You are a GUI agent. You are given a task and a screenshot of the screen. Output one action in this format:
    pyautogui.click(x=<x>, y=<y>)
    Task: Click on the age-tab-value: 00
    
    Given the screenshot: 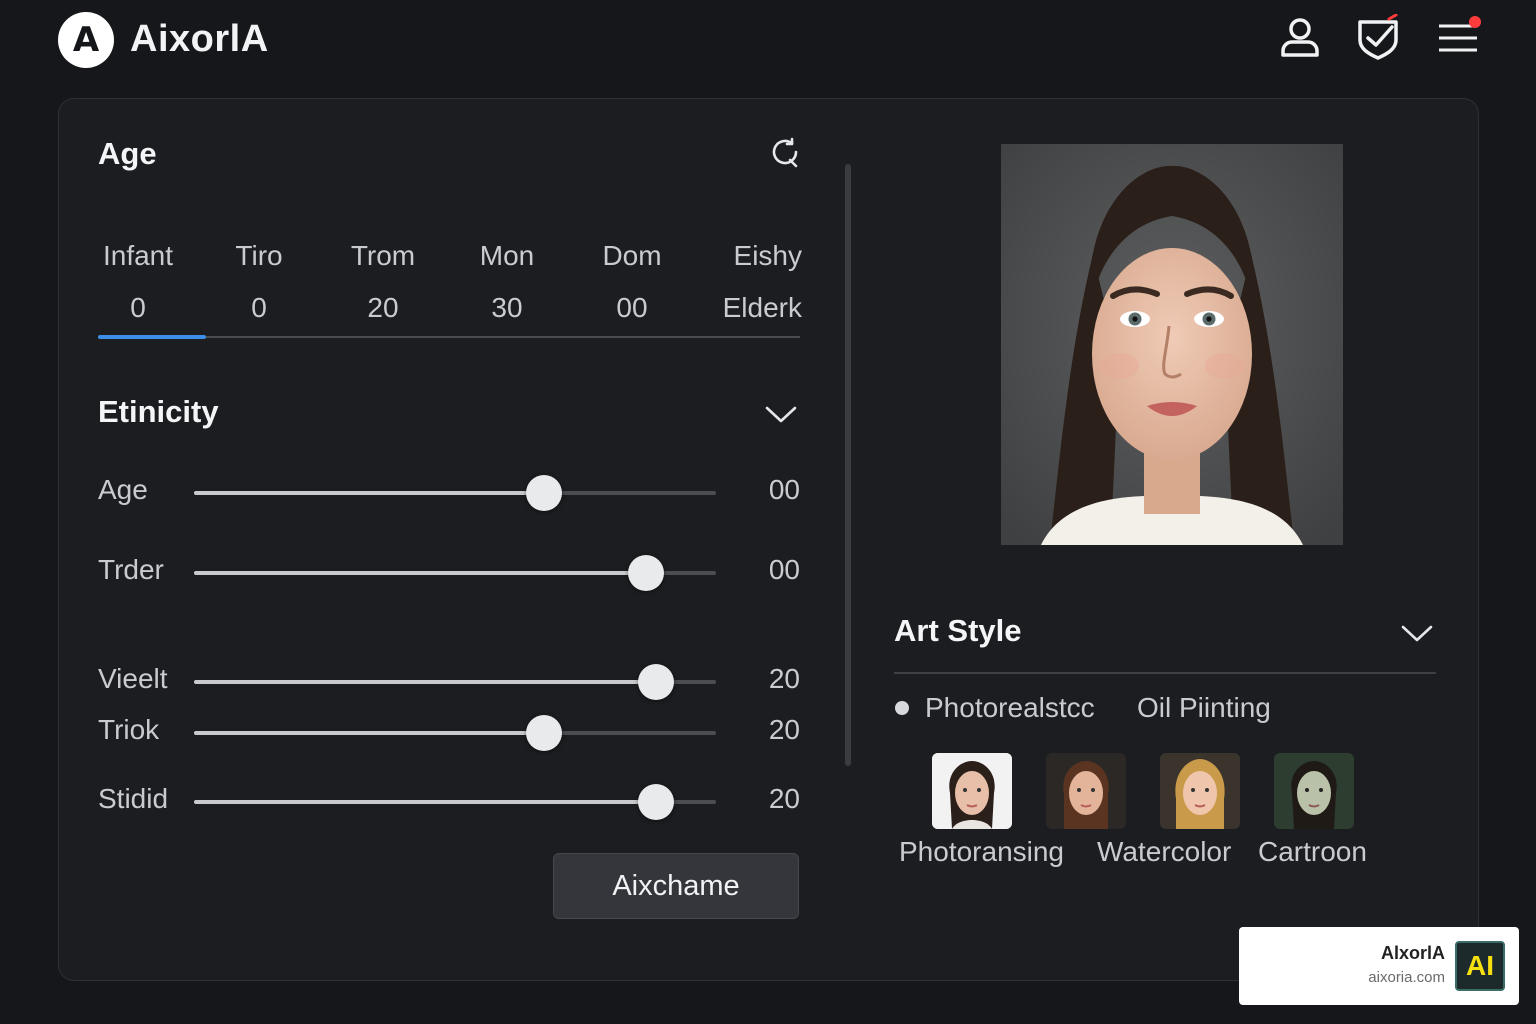 What is the action you would take?
    pyautogui.click(x=632, y=307)
    